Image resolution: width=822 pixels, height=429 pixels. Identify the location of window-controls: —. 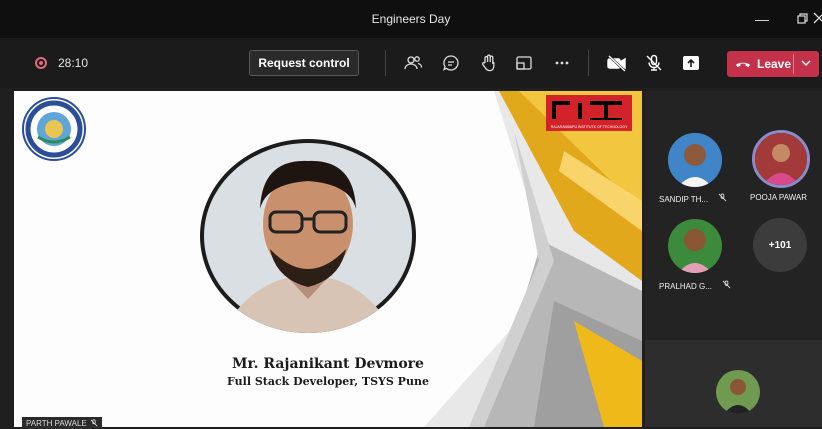
(782, 19).